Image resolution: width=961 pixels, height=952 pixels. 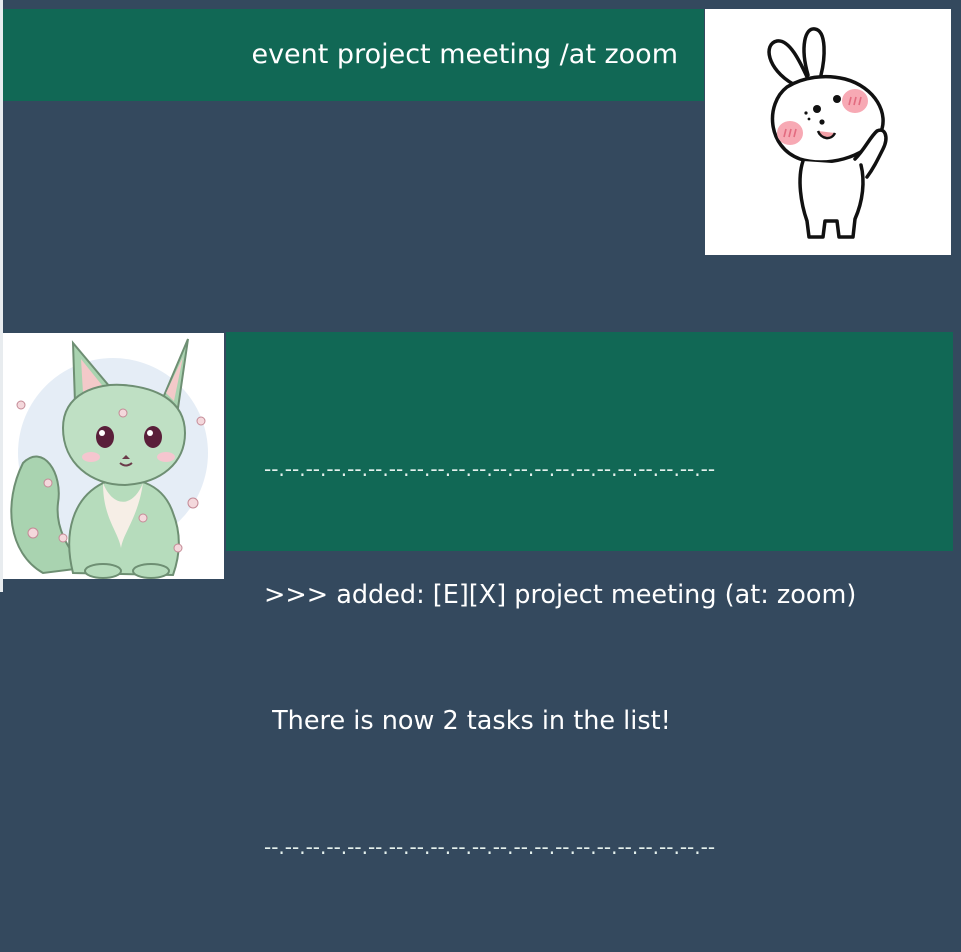 I want to click on bunny-avatar-illustration, so click(x=827, y=133).